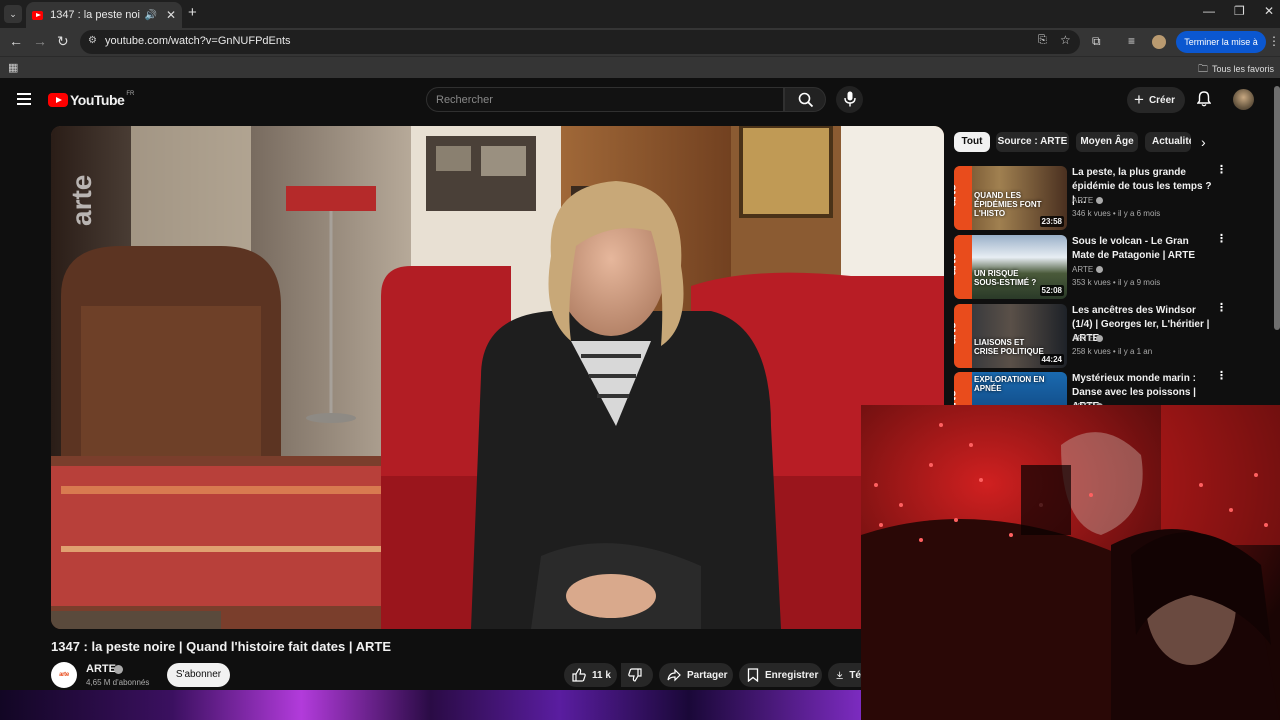 The height and width of the screenshot is (720, 1280). What do you see at coordinates (171, 15) in the screenshot?
I see `close-tab-icon: ✕` at bounding box center [171, 15].